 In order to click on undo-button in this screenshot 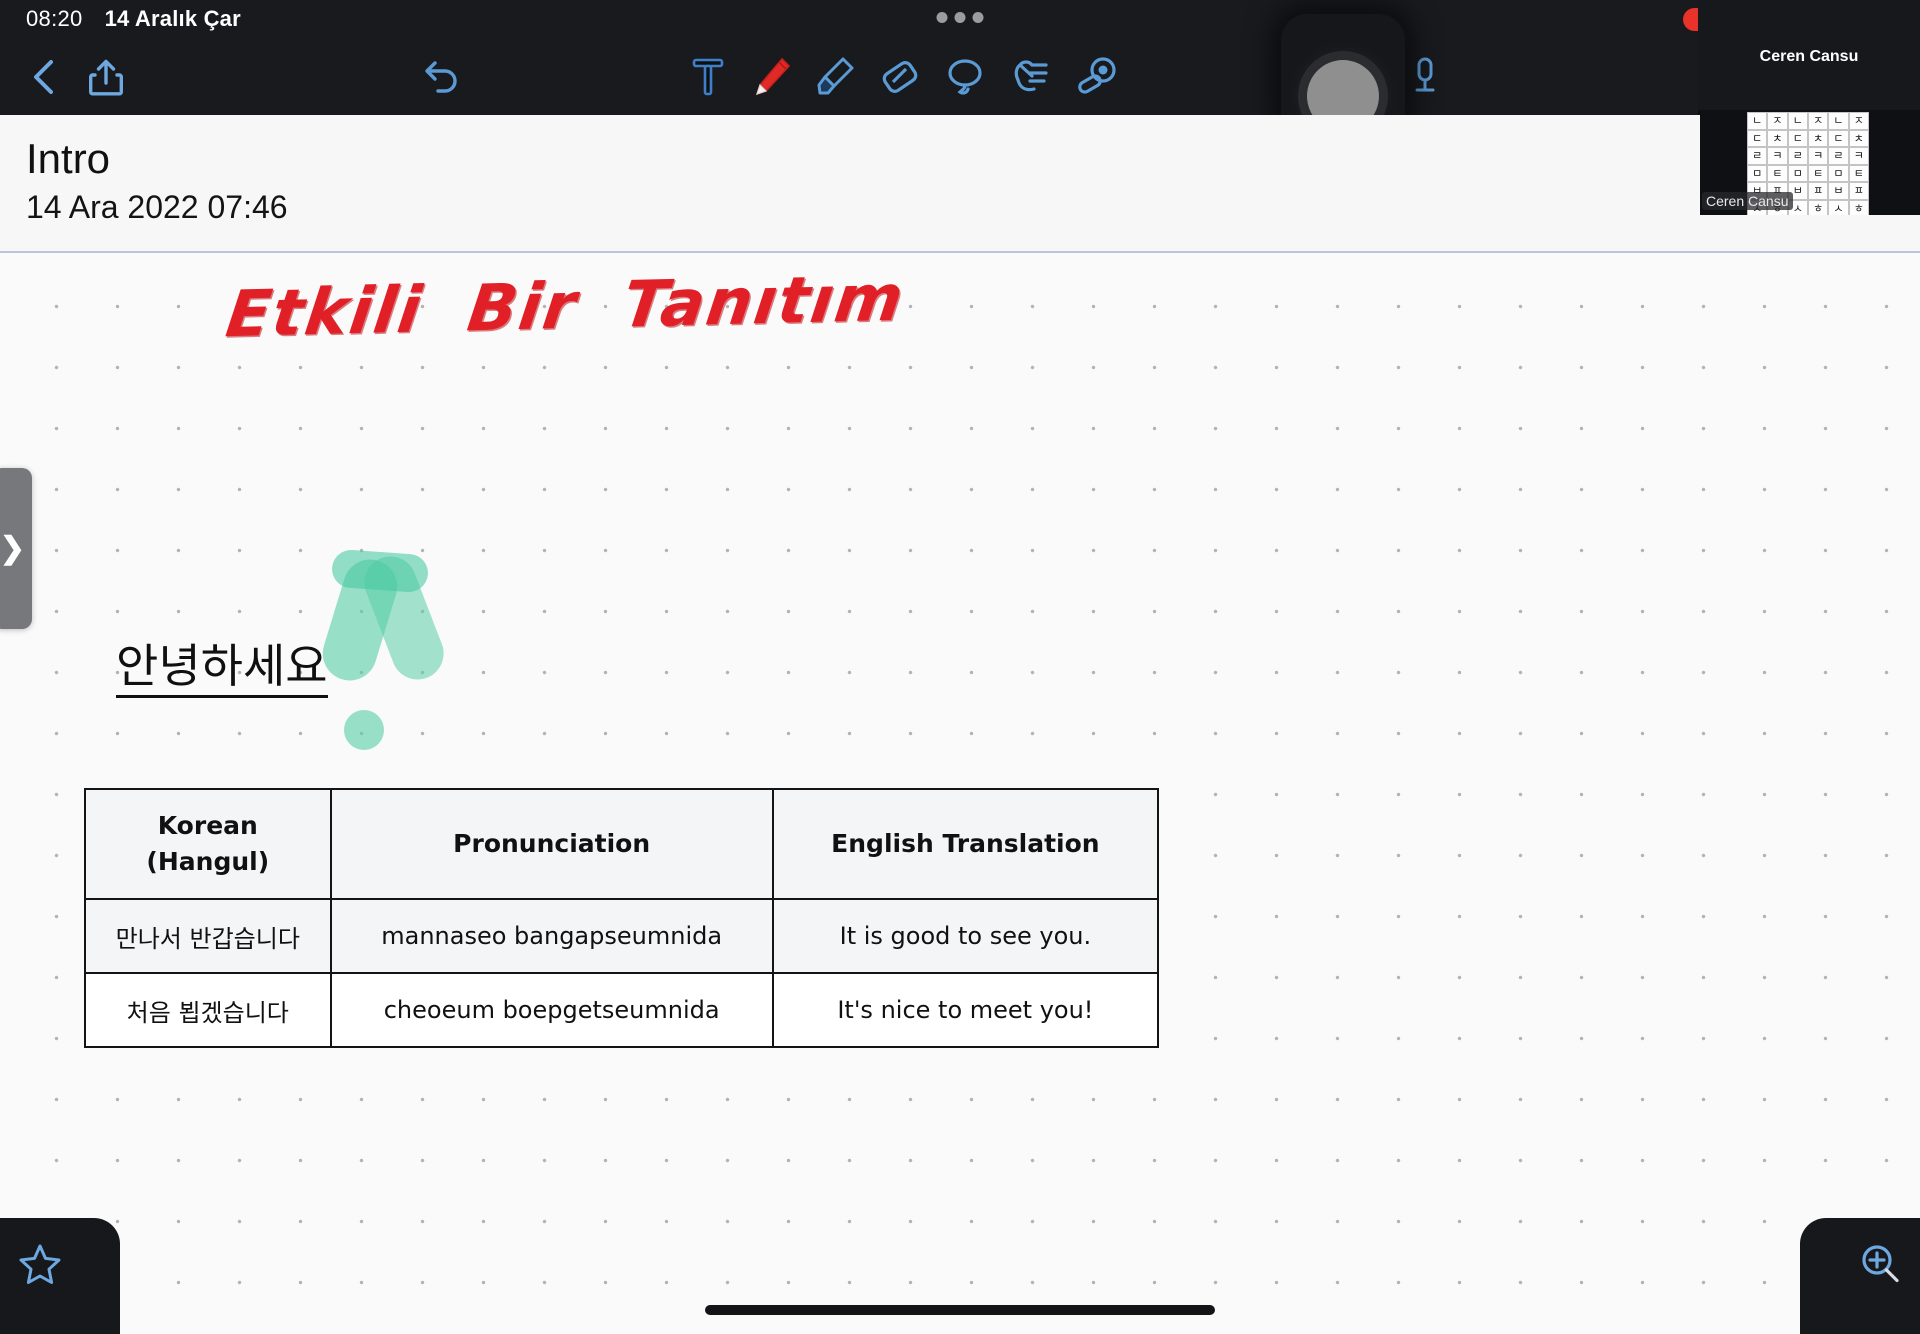, I will do `click(442, 77)`.